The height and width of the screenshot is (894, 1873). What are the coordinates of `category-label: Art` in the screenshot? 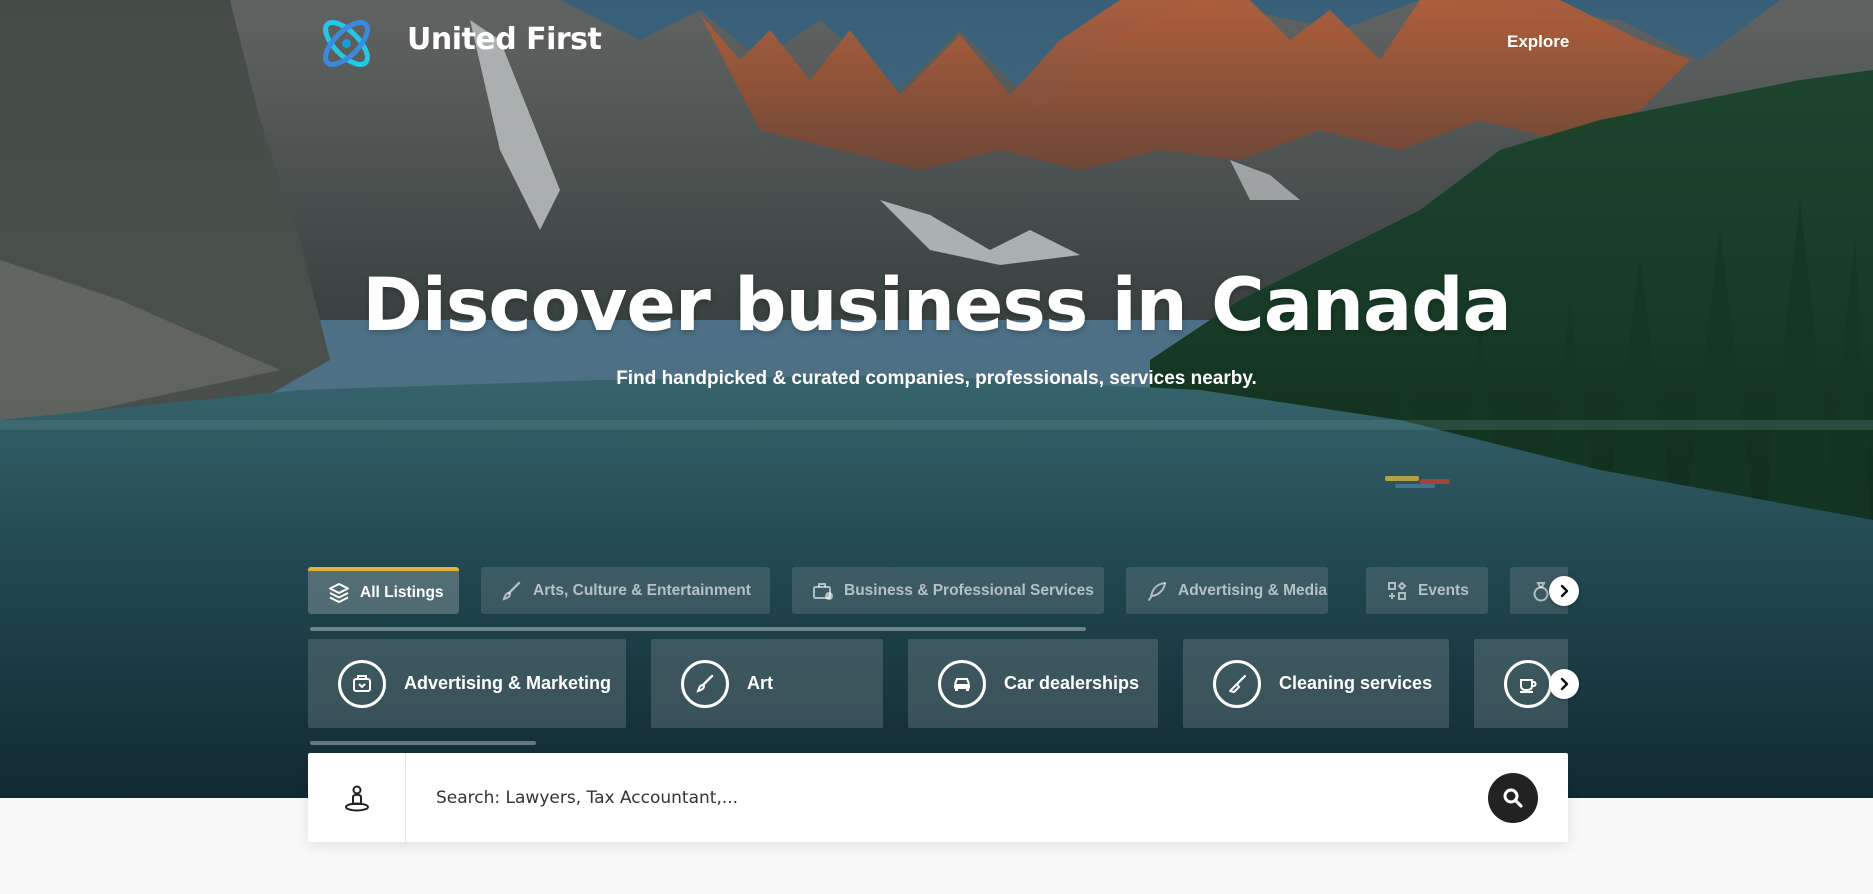 It's located at (760, 683).